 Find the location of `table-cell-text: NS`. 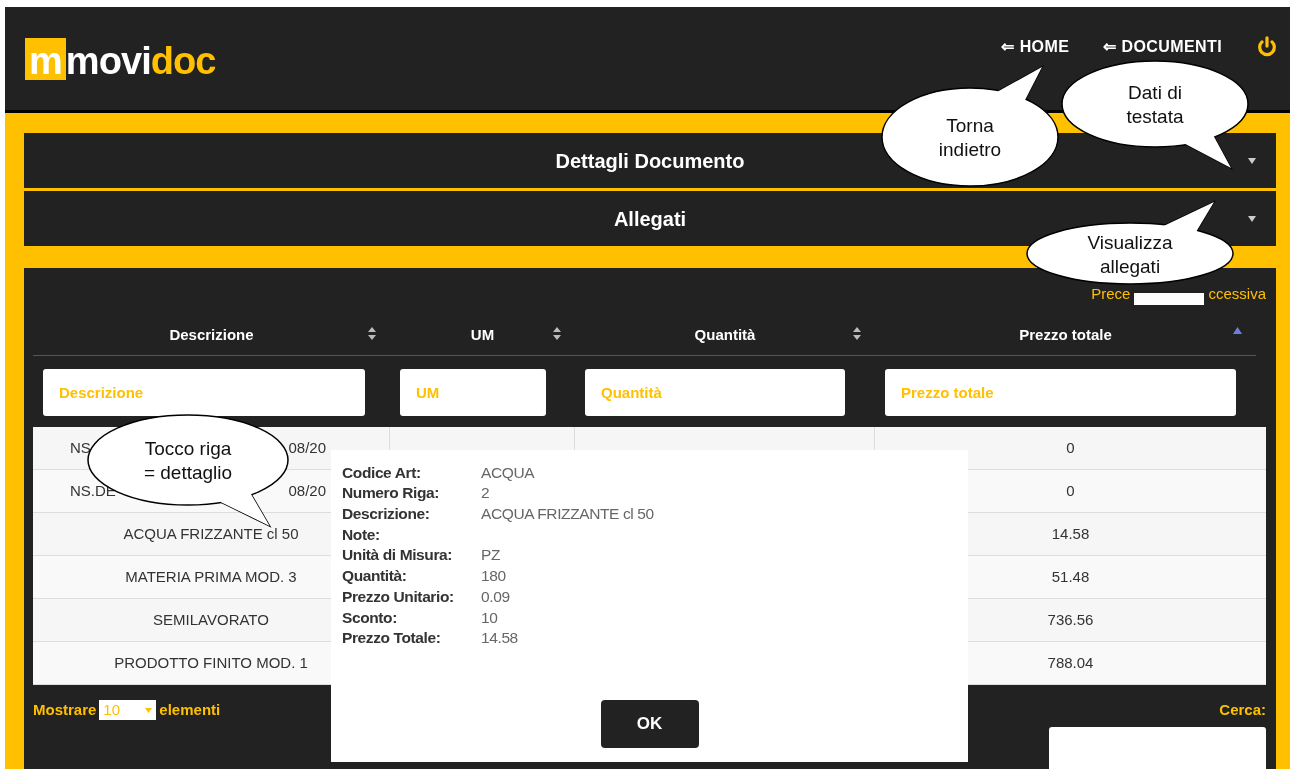

table-cell-text: NS is located at coordinates (80, 447).